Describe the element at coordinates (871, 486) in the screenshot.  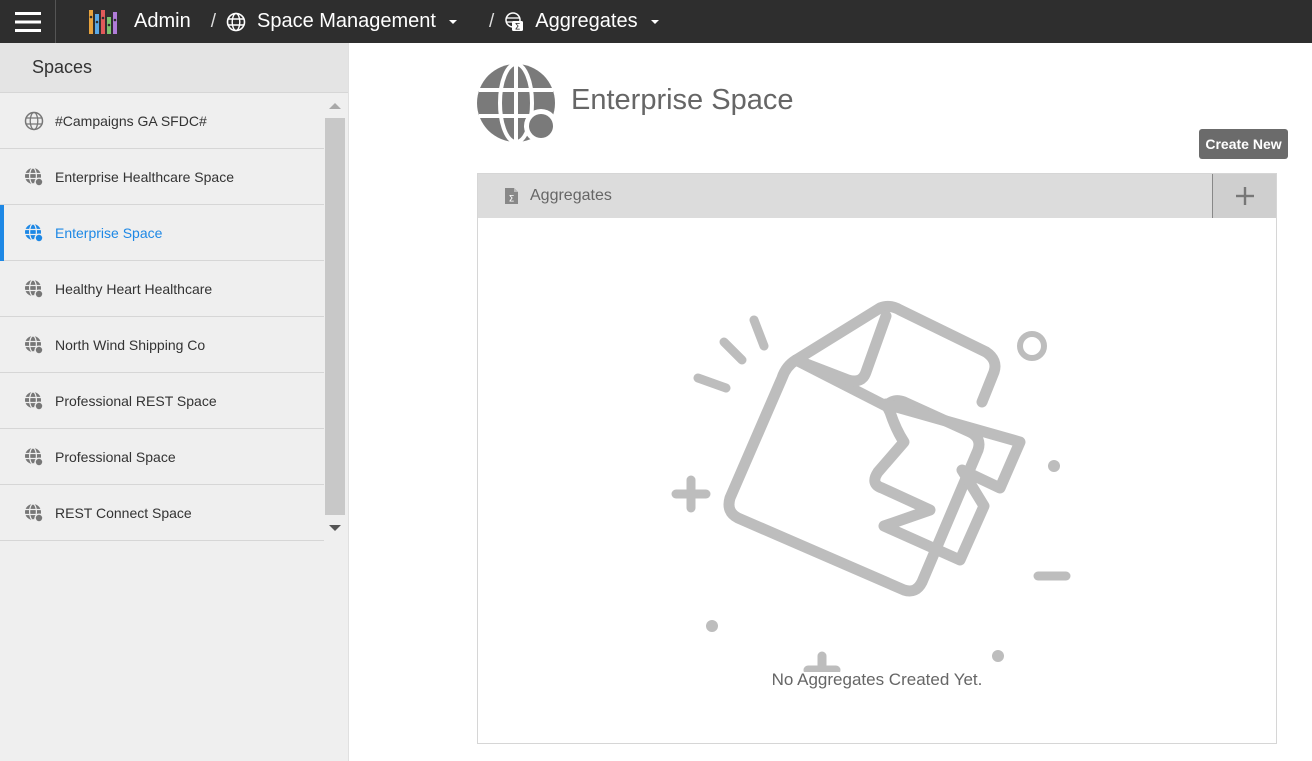
I see `empty-aggregates-illustration` at that location.